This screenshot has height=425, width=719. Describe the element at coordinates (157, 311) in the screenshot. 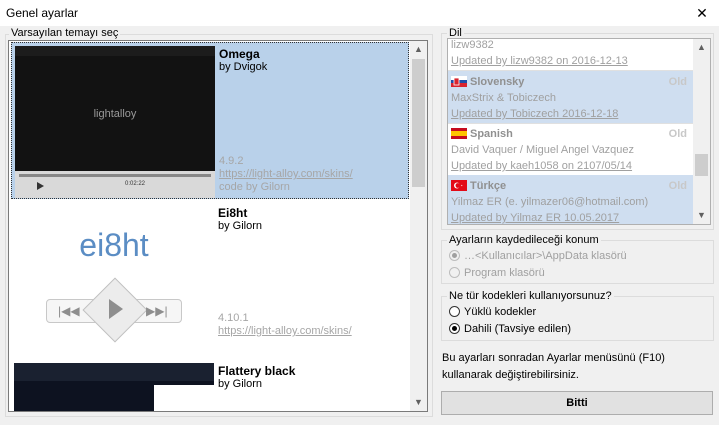

I see `next-icon: ▶▶|` at that location.